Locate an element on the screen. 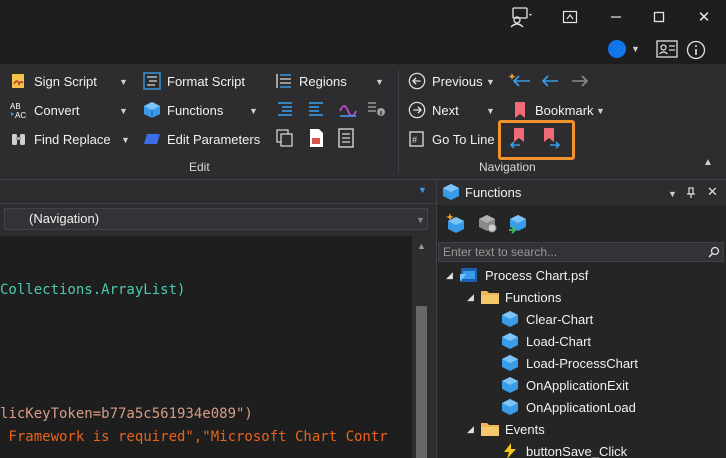  navigate-back-icon is located at coordinates (550, 81).